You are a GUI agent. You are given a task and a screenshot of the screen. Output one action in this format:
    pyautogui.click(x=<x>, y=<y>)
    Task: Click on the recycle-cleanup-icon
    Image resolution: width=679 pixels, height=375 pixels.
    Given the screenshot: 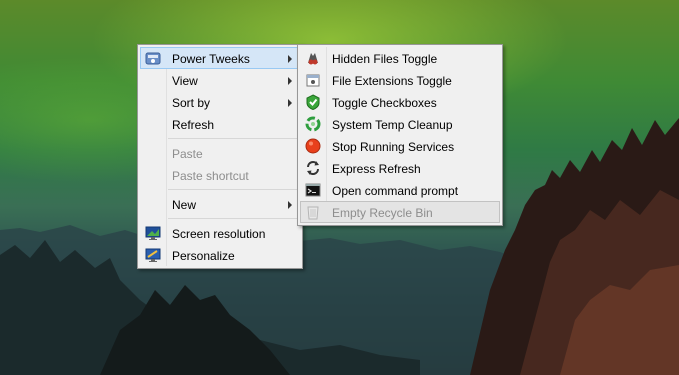 What is the action you would take?
    pyautogui.click(x=313, y=124)
    